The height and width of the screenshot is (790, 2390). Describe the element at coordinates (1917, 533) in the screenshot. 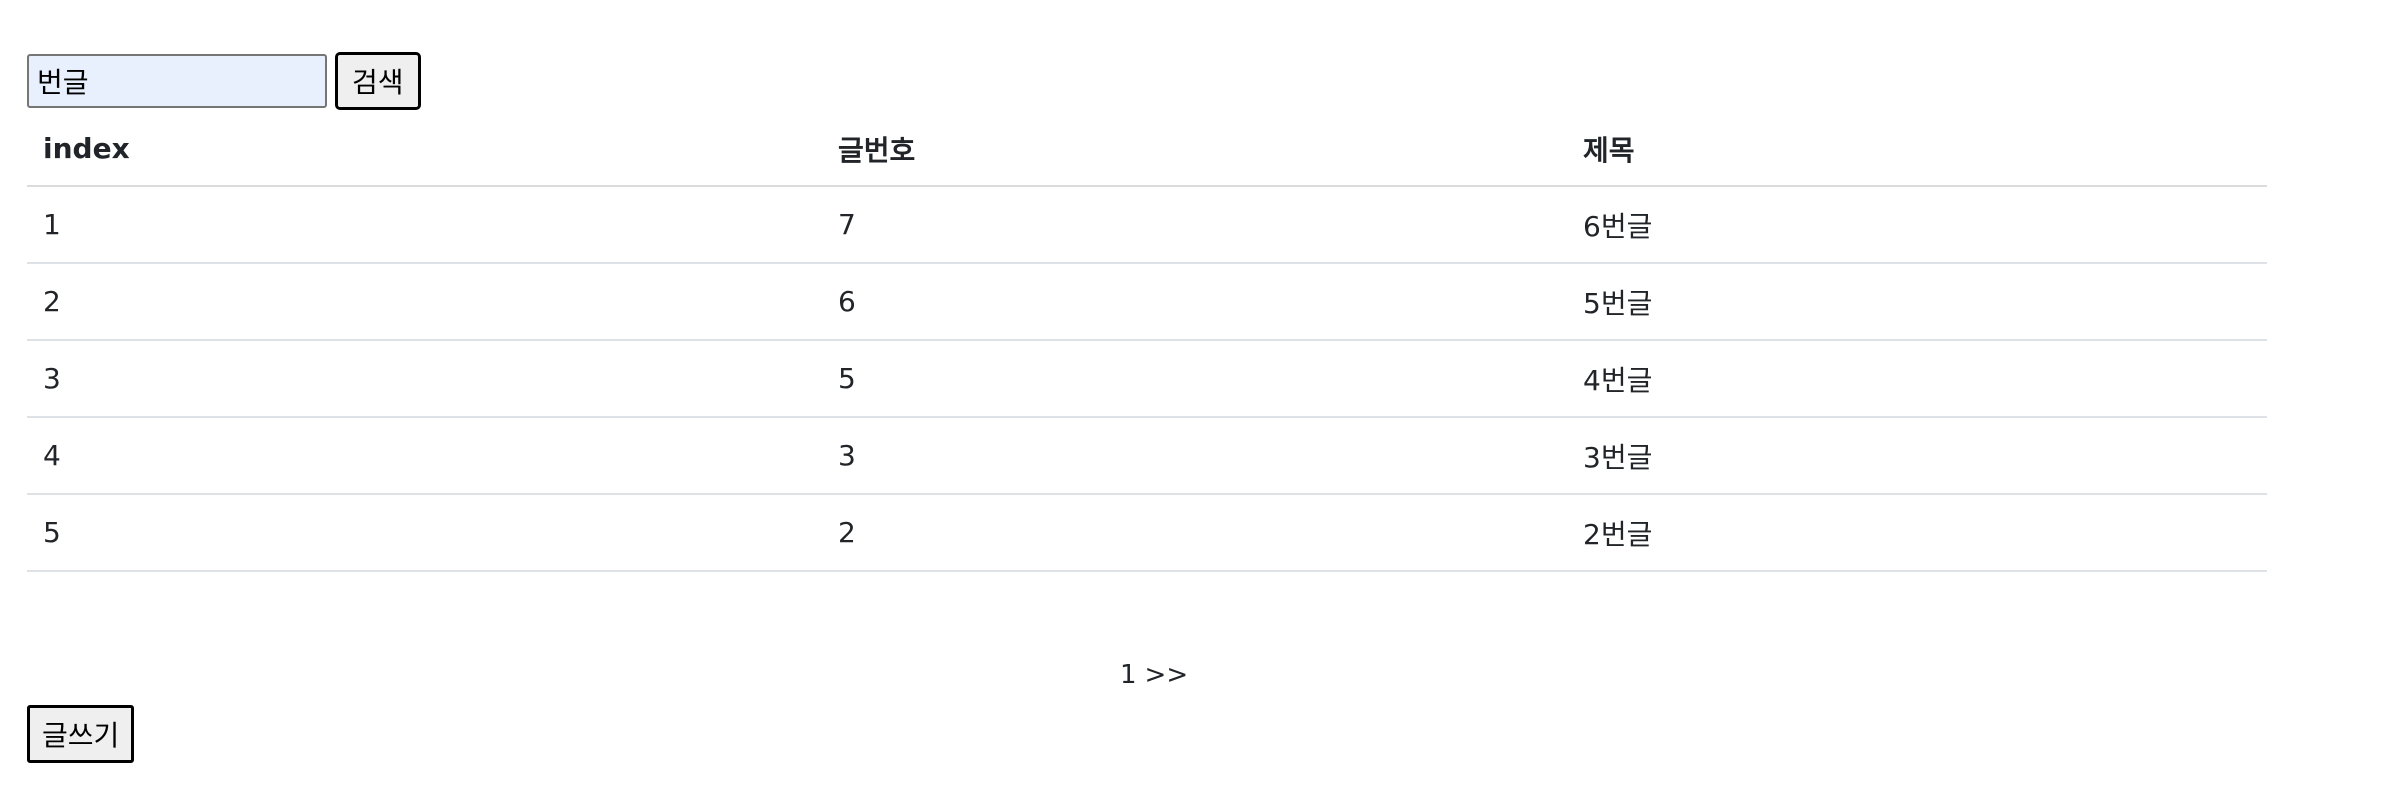

I see `cell-title-link: 2번글` at that location.